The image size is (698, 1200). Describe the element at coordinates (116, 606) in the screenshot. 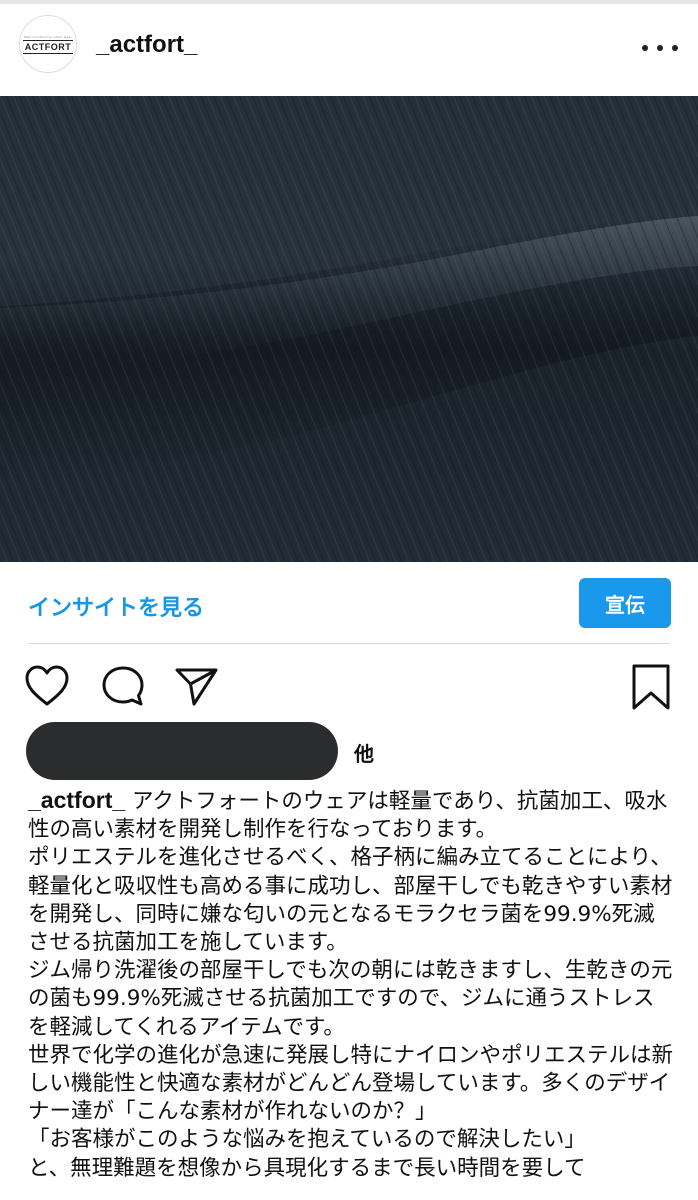

I see `view-insights-link: インサイトを見る` at that location.